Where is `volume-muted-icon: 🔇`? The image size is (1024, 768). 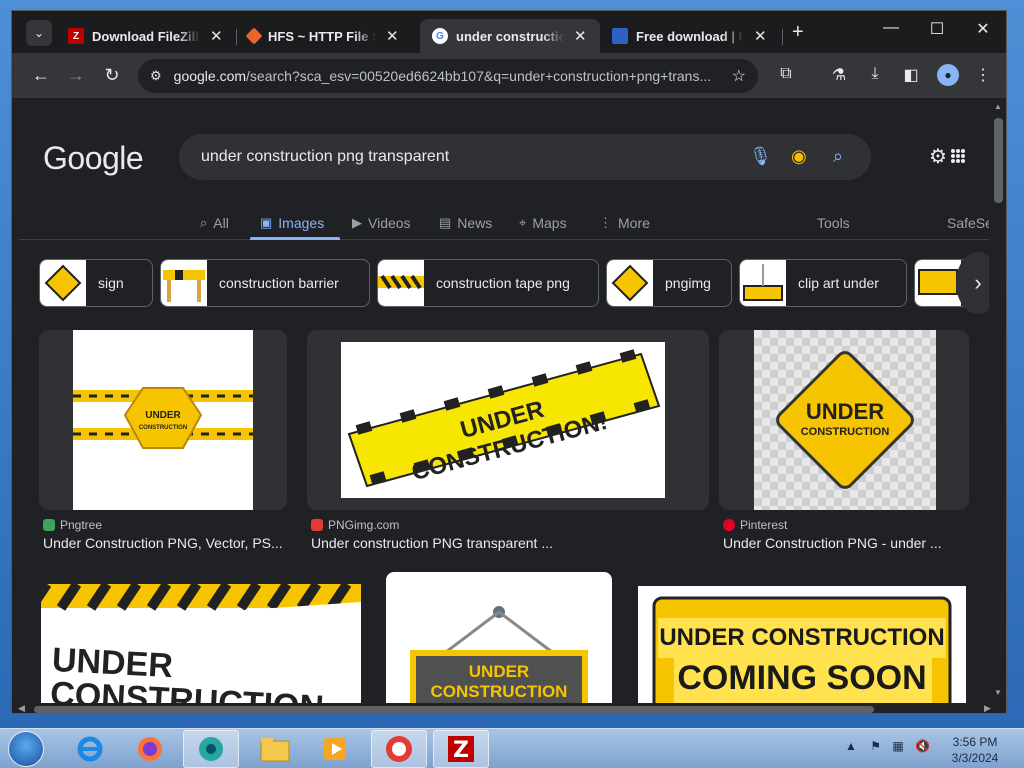
volume-muted-icon: 🔇 is located at coordinates (922, 746).